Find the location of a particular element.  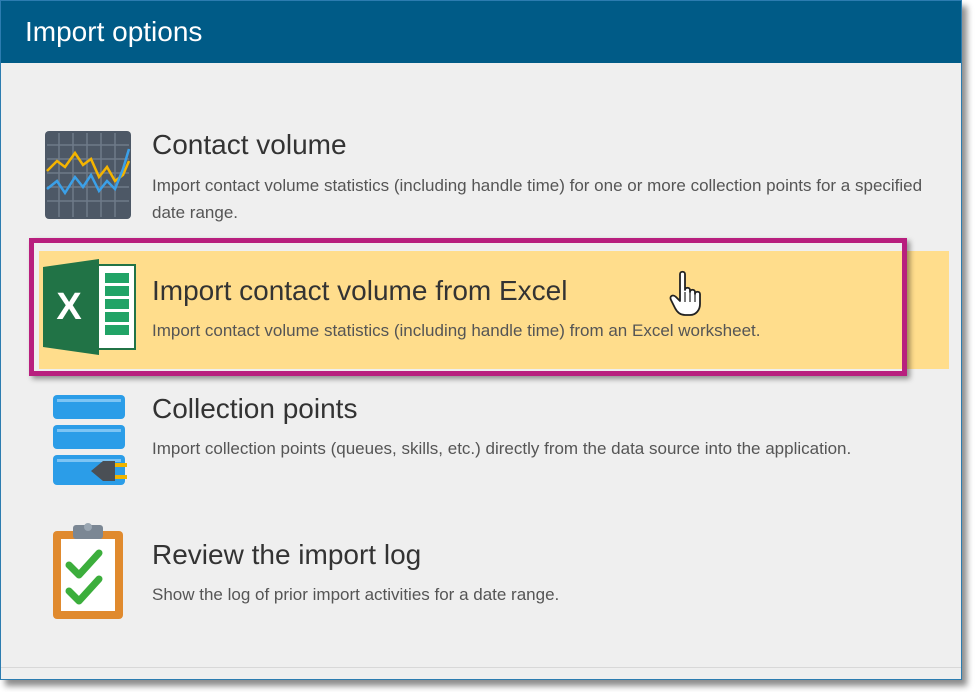

window-title: Import options is located at coordinates (481, 32).